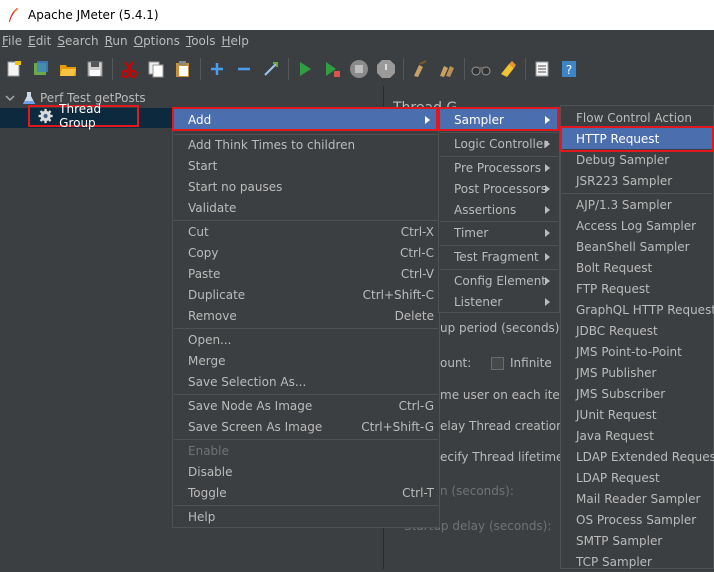 Image resolution: width=714 pixels, height=572 pixels. I want to click on menu-file: File, so click(13, 41).